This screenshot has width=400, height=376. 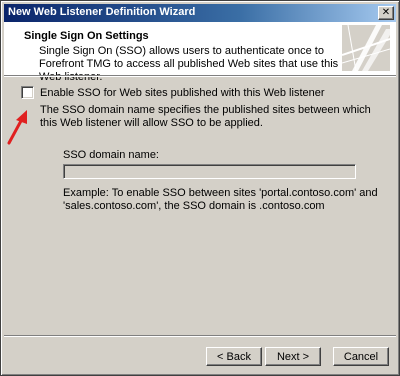 What do you see at coordinates (361, 356) in the screenshot?
I see `cancel-button: Cancel` at bounding box center [361, 356].